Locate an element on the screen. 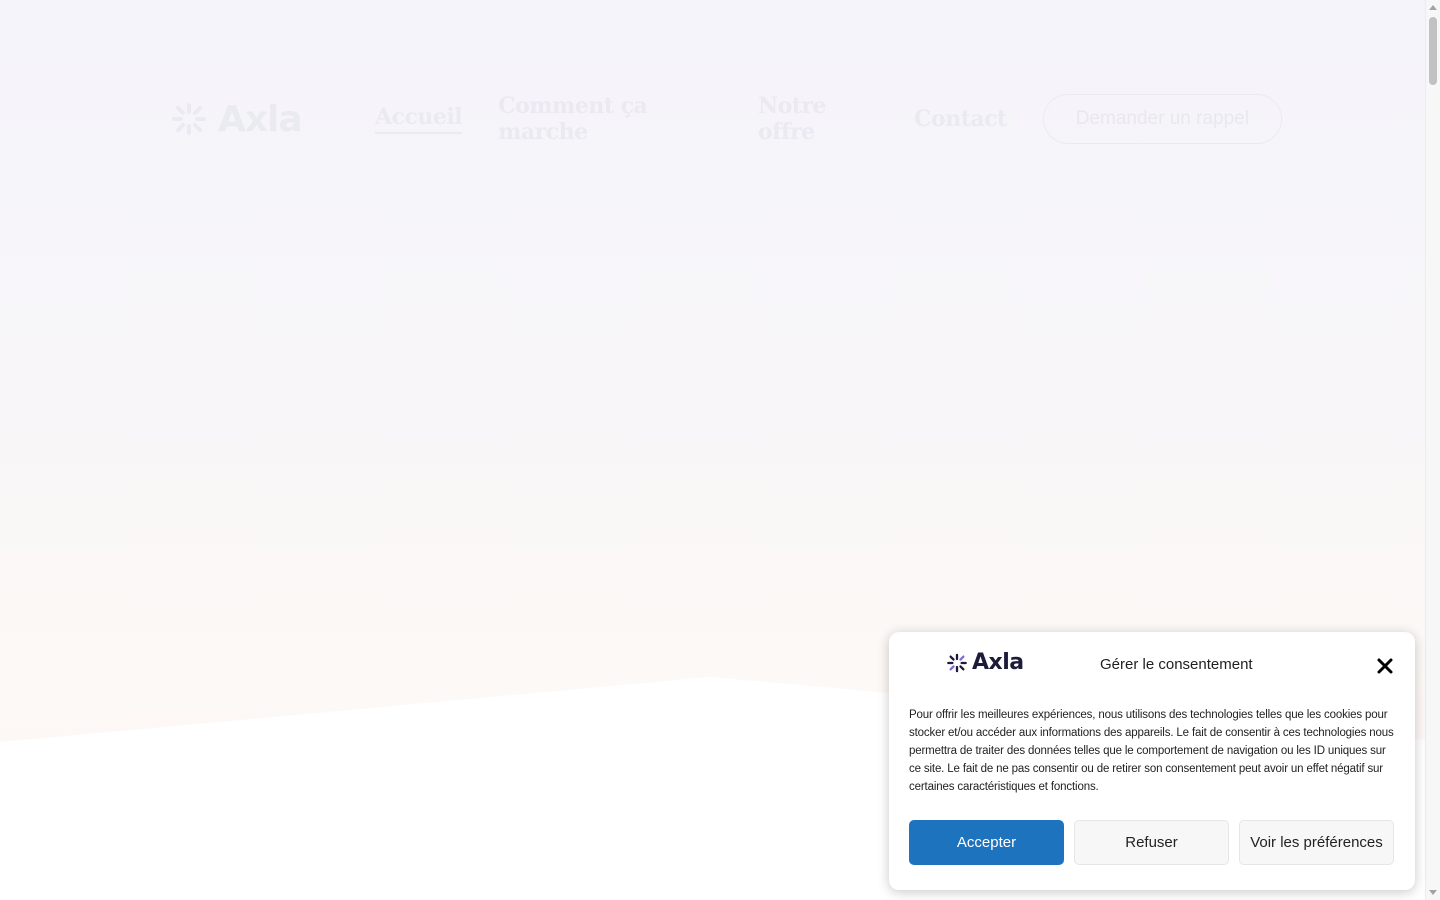 Image resolution: width=1440 pixels, height=900 pixels. page-scrollbar is located at coordinates (1432, 450).